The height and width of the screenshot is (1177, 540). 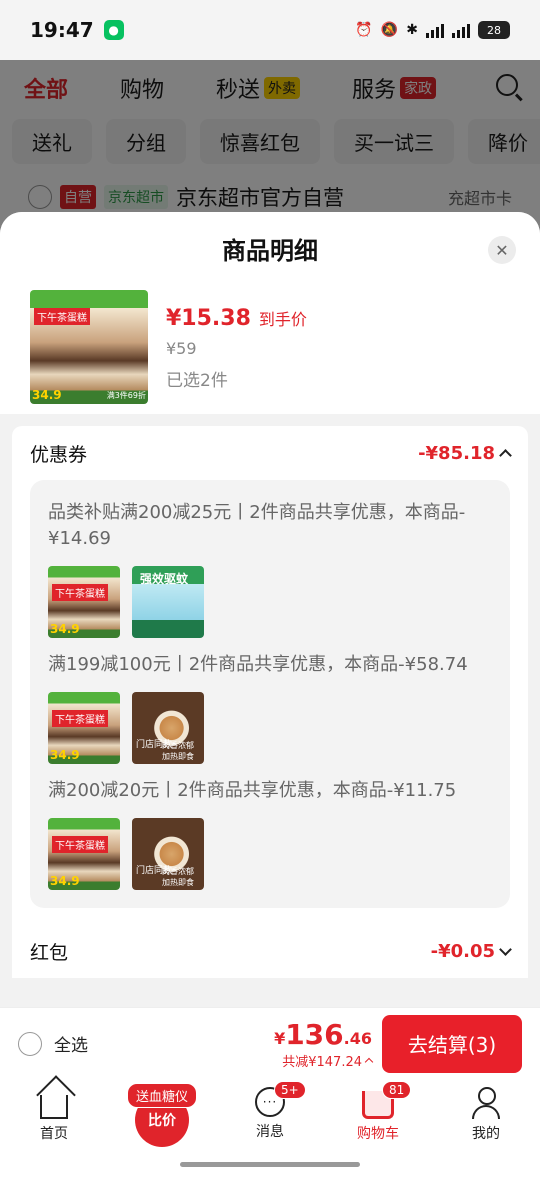 What do you see at coordinates (161, 1095) in the screenshot?
I see `promo-pill: 送血糖仪` at bounding box center [161, 1095].